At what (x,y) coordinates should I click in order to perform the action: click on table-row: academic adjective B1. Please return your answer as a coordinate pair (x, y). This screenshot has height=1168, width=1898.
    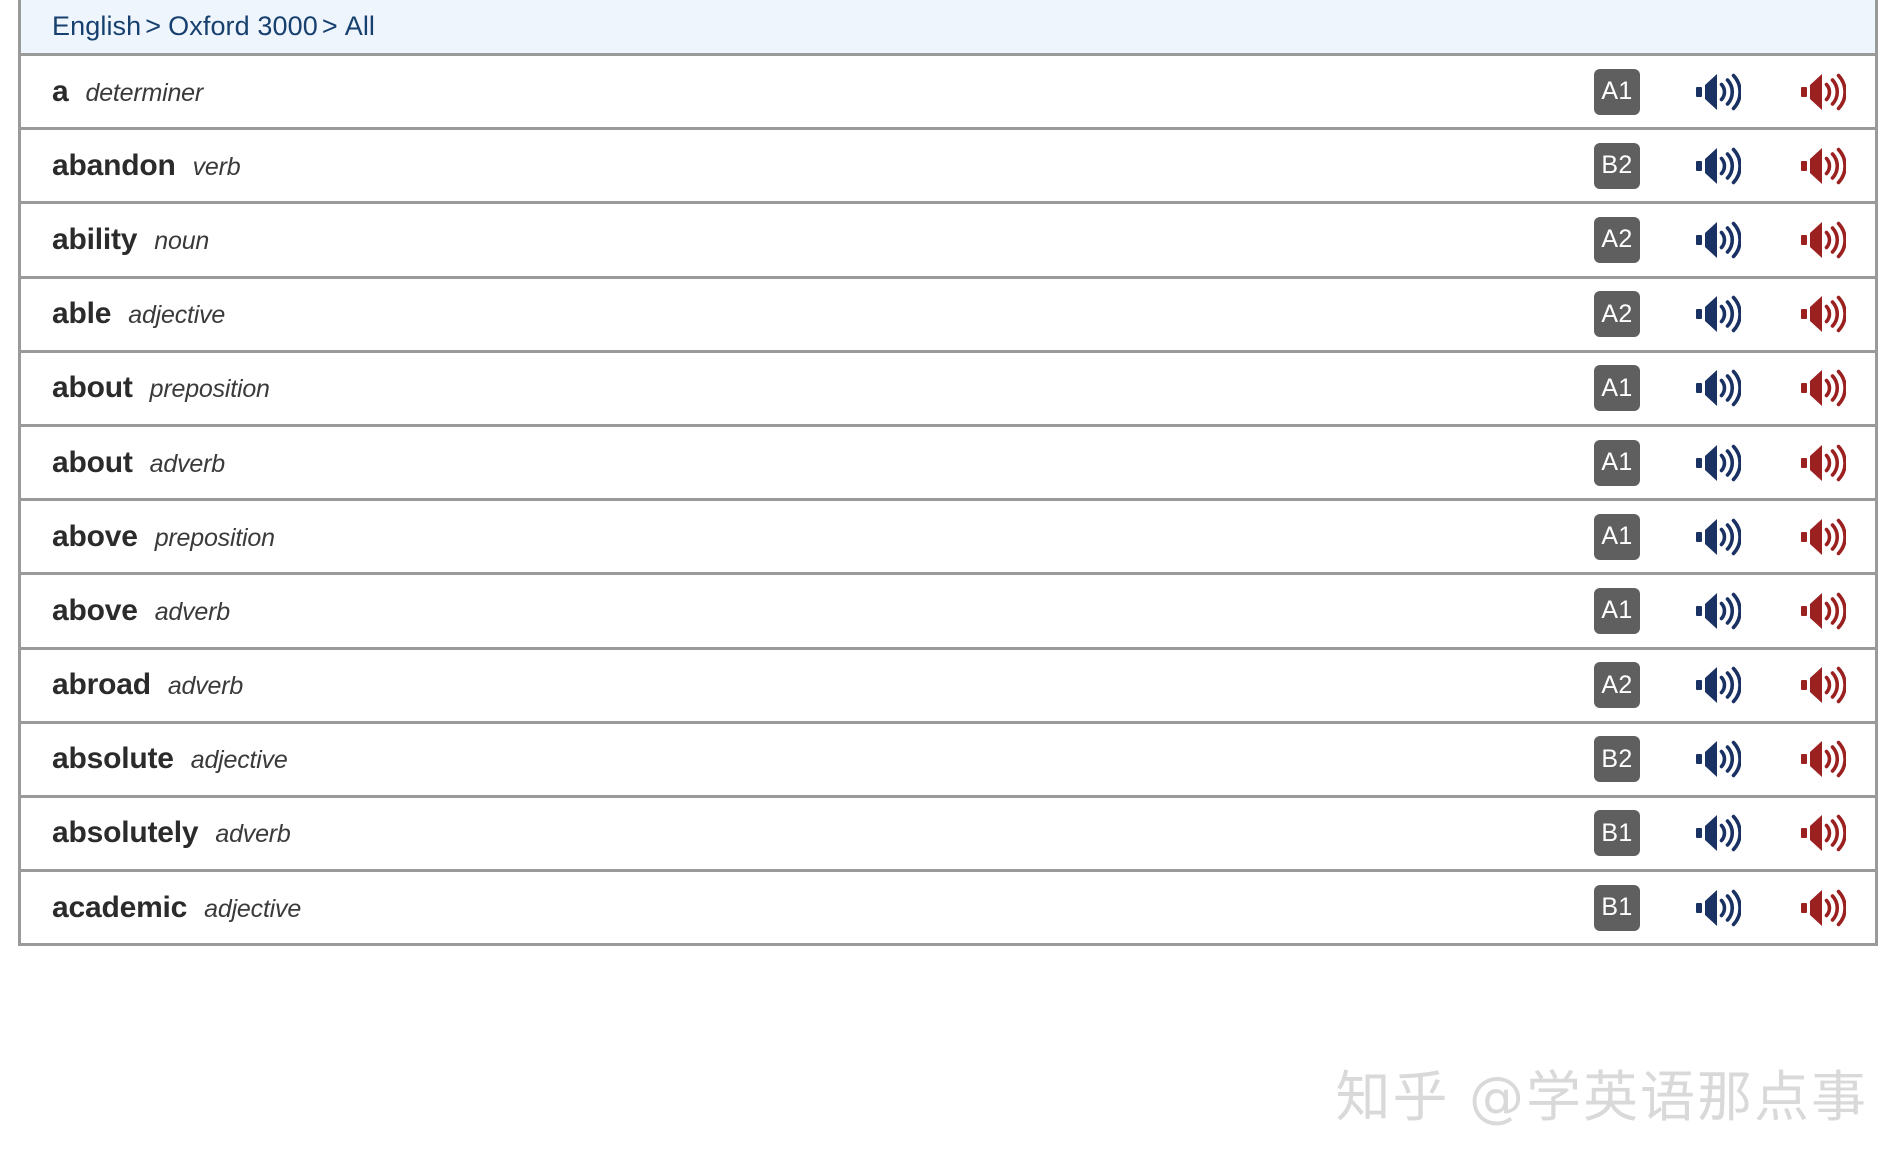
    Looking at the image, I should click on (948, 909).